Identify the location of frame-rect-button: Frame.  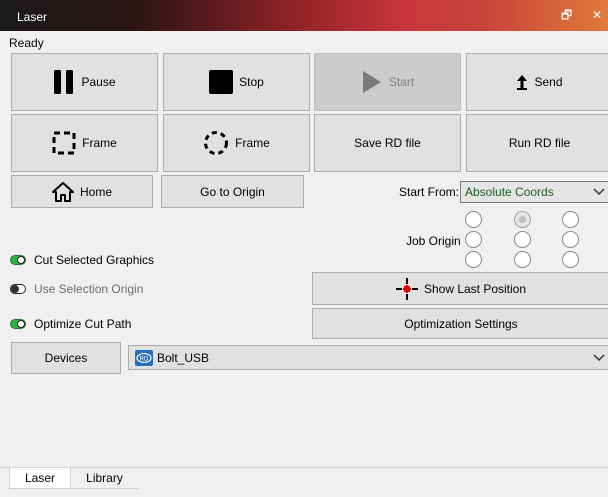
(84, 143).